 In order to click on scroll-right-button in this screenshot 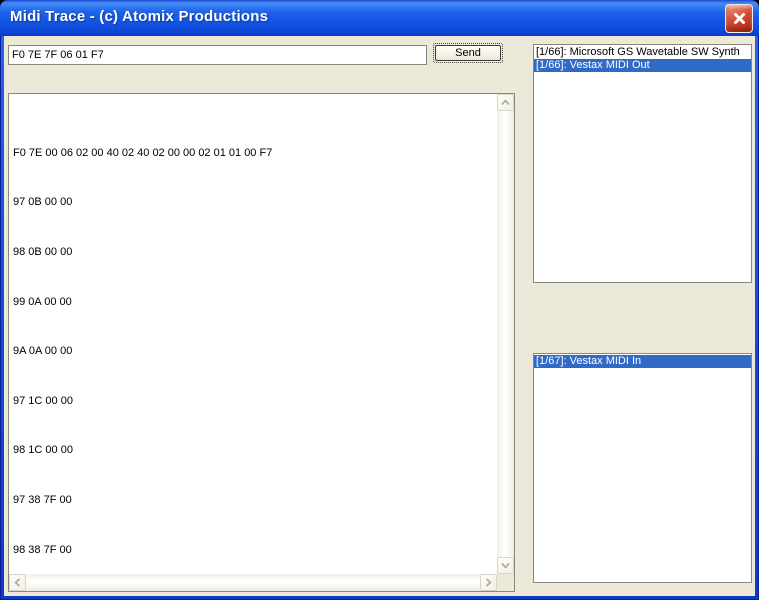, I will do `click(488, 582)`.